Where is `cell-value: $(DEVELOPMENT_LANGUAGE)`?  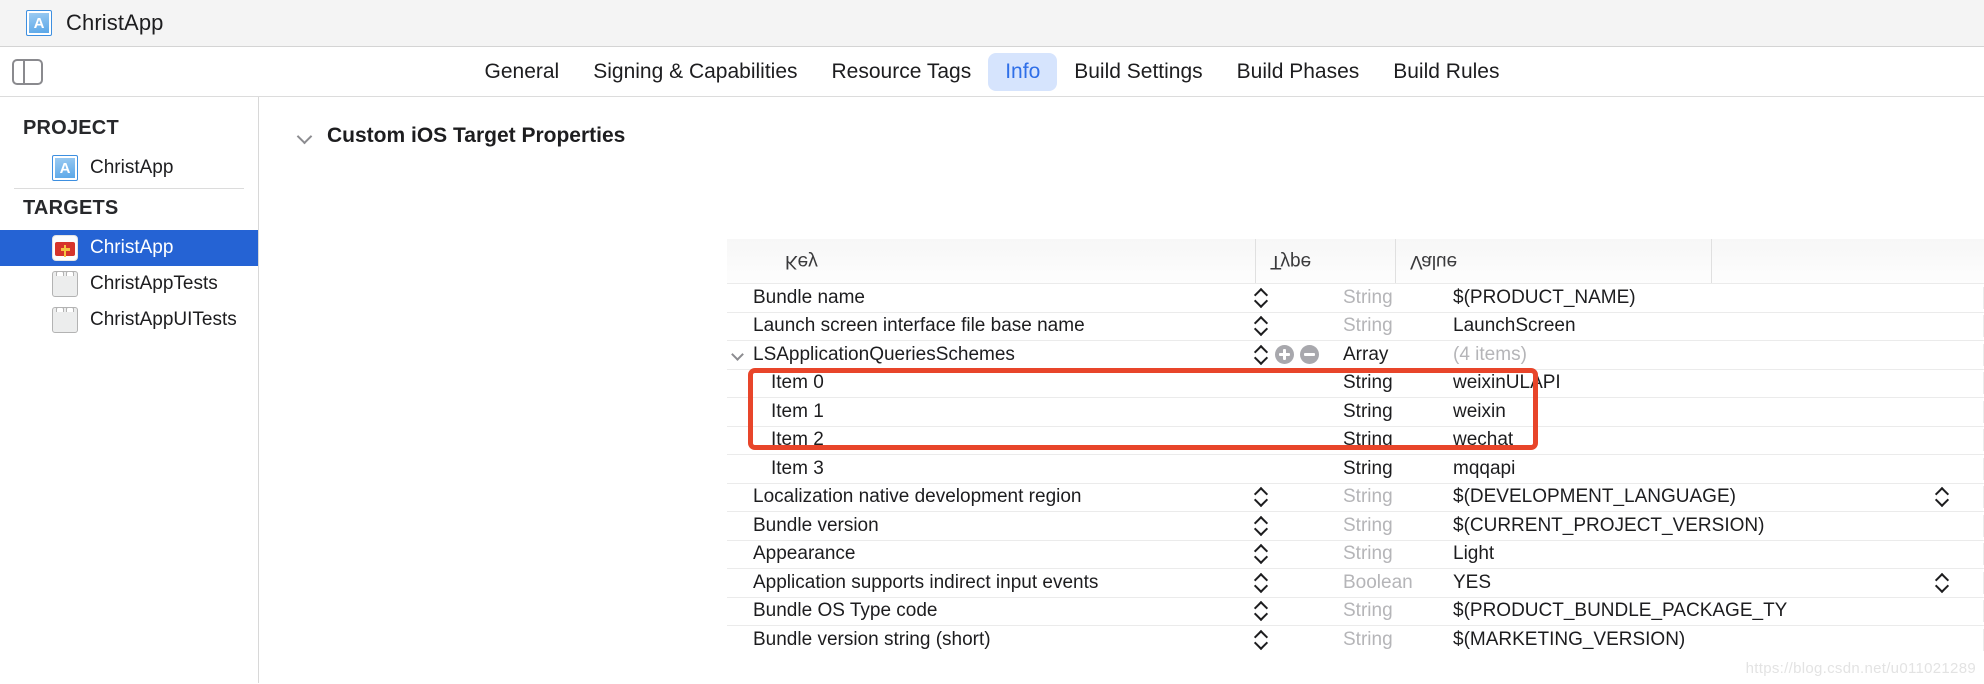
cell-value: $(DEVELOPMENT_LANGUAGE) is located at coordinates (1718, 497).